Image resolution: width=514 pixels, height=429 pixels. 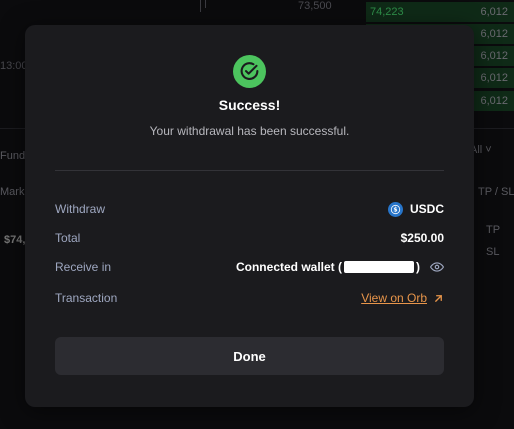 I want to click on modal-divider, so click(x=249, y=170).